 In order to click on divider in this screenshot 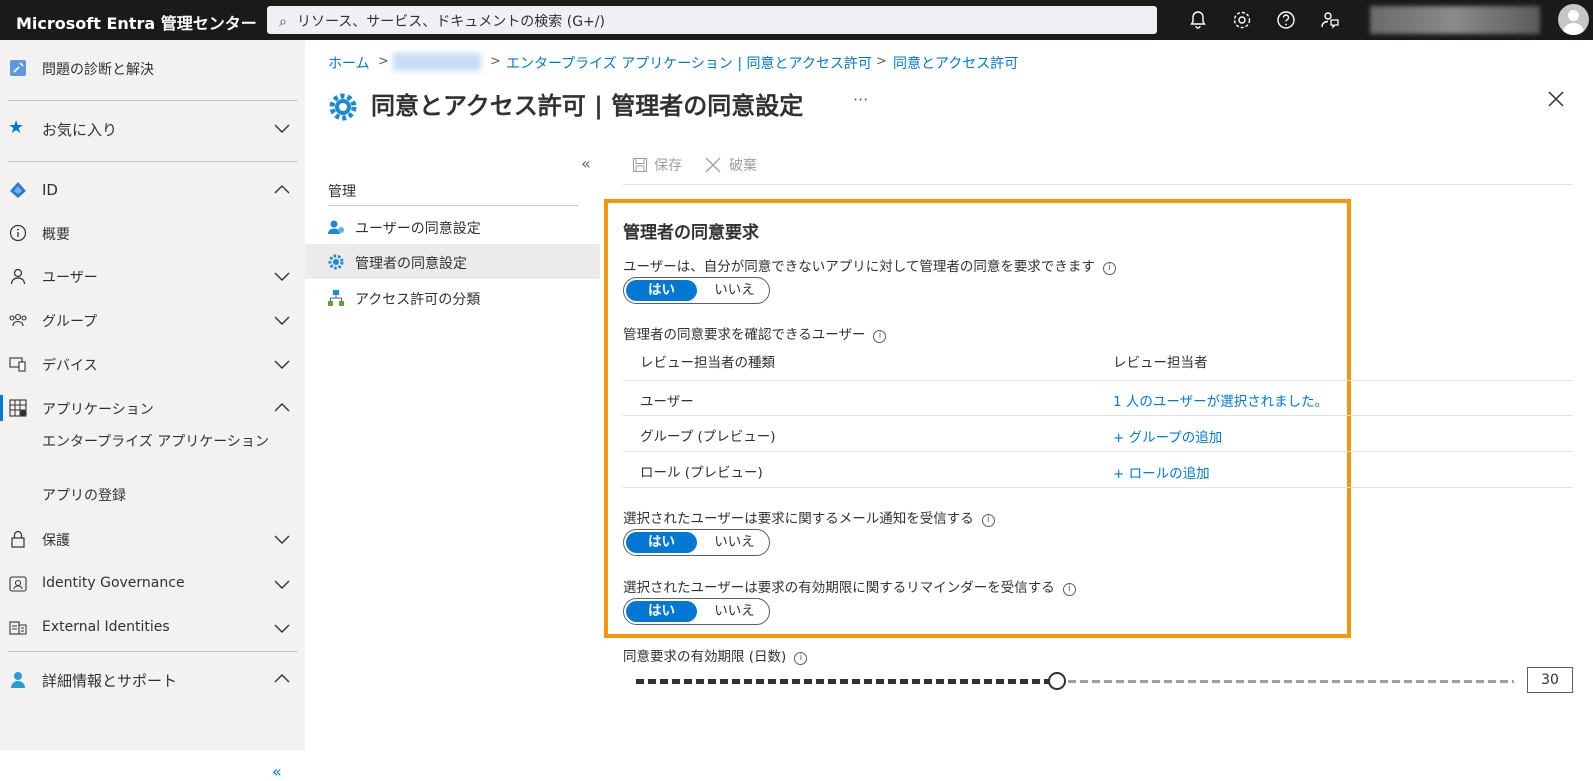, I will do `click(453, 205)`.